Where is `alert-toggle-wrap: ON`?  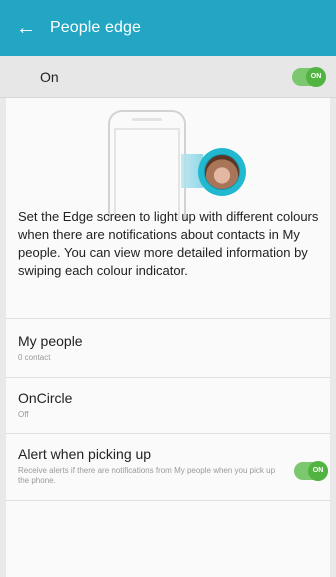
alert-toggle-wrap: ON is located at coordinates (311, 473).